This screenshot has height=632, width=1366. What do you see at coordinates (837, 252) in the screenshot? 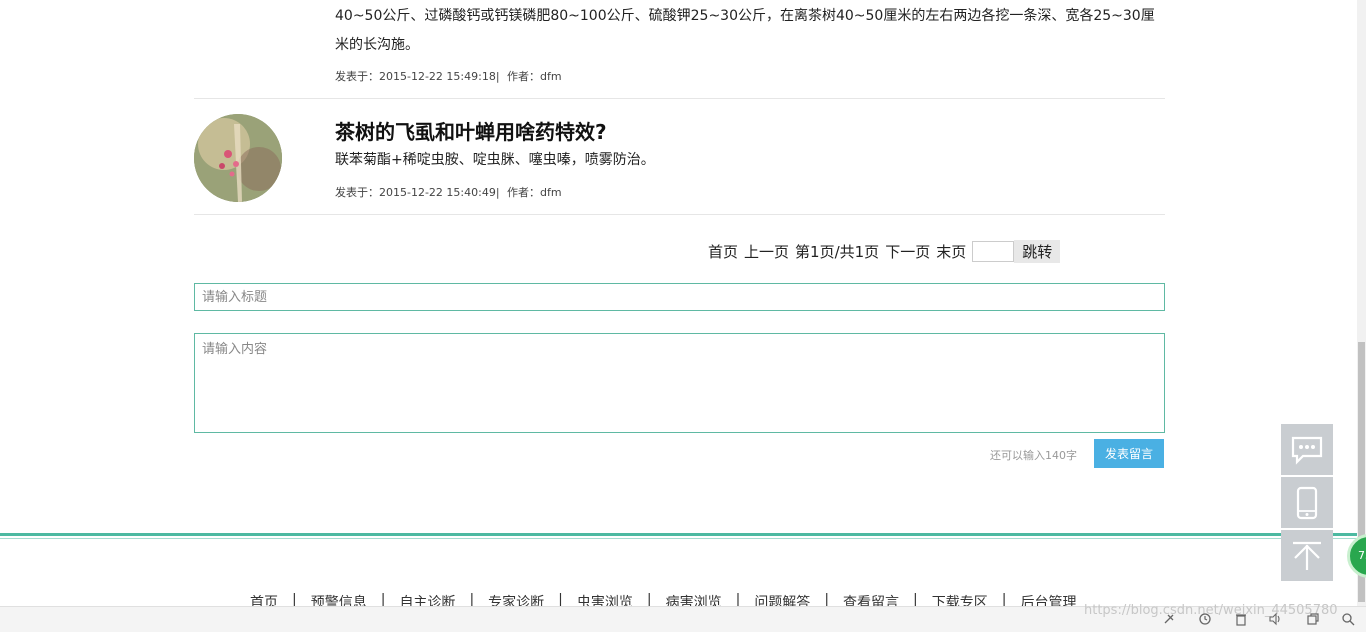
I see `pager-info: 第1页/共1页` at bounding box center [837, 252].